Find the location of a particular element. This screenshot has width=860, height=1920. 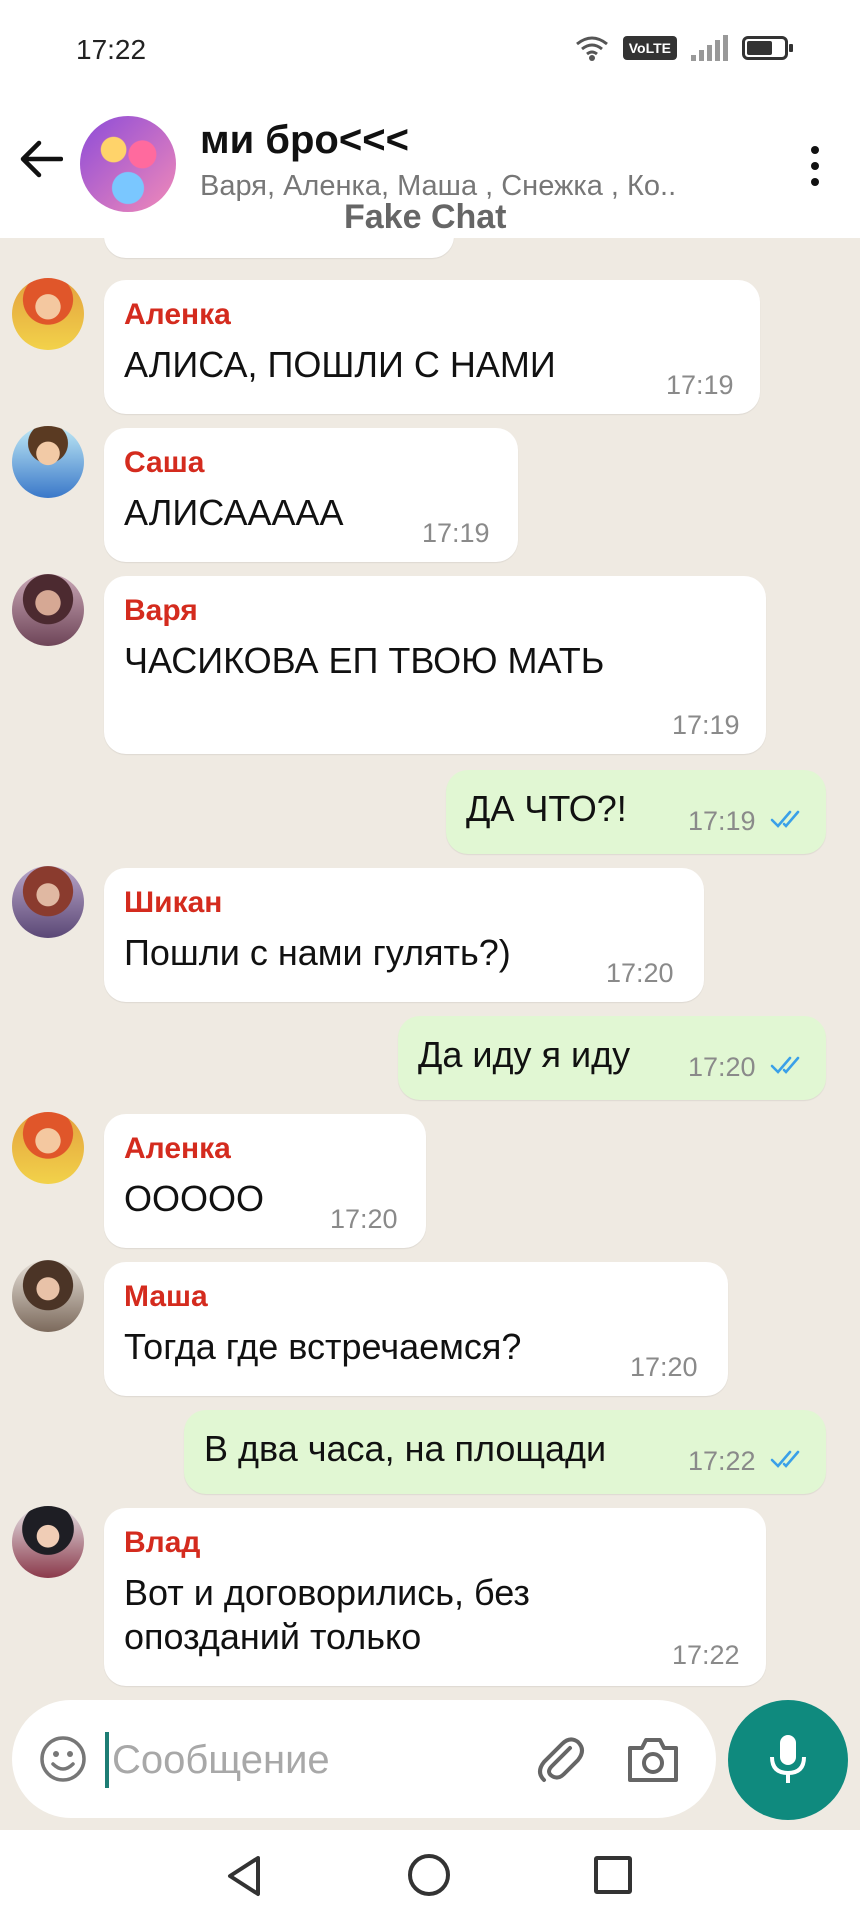

message-text: Тогда где встречаемся? is located at coordinates (323, 1346).